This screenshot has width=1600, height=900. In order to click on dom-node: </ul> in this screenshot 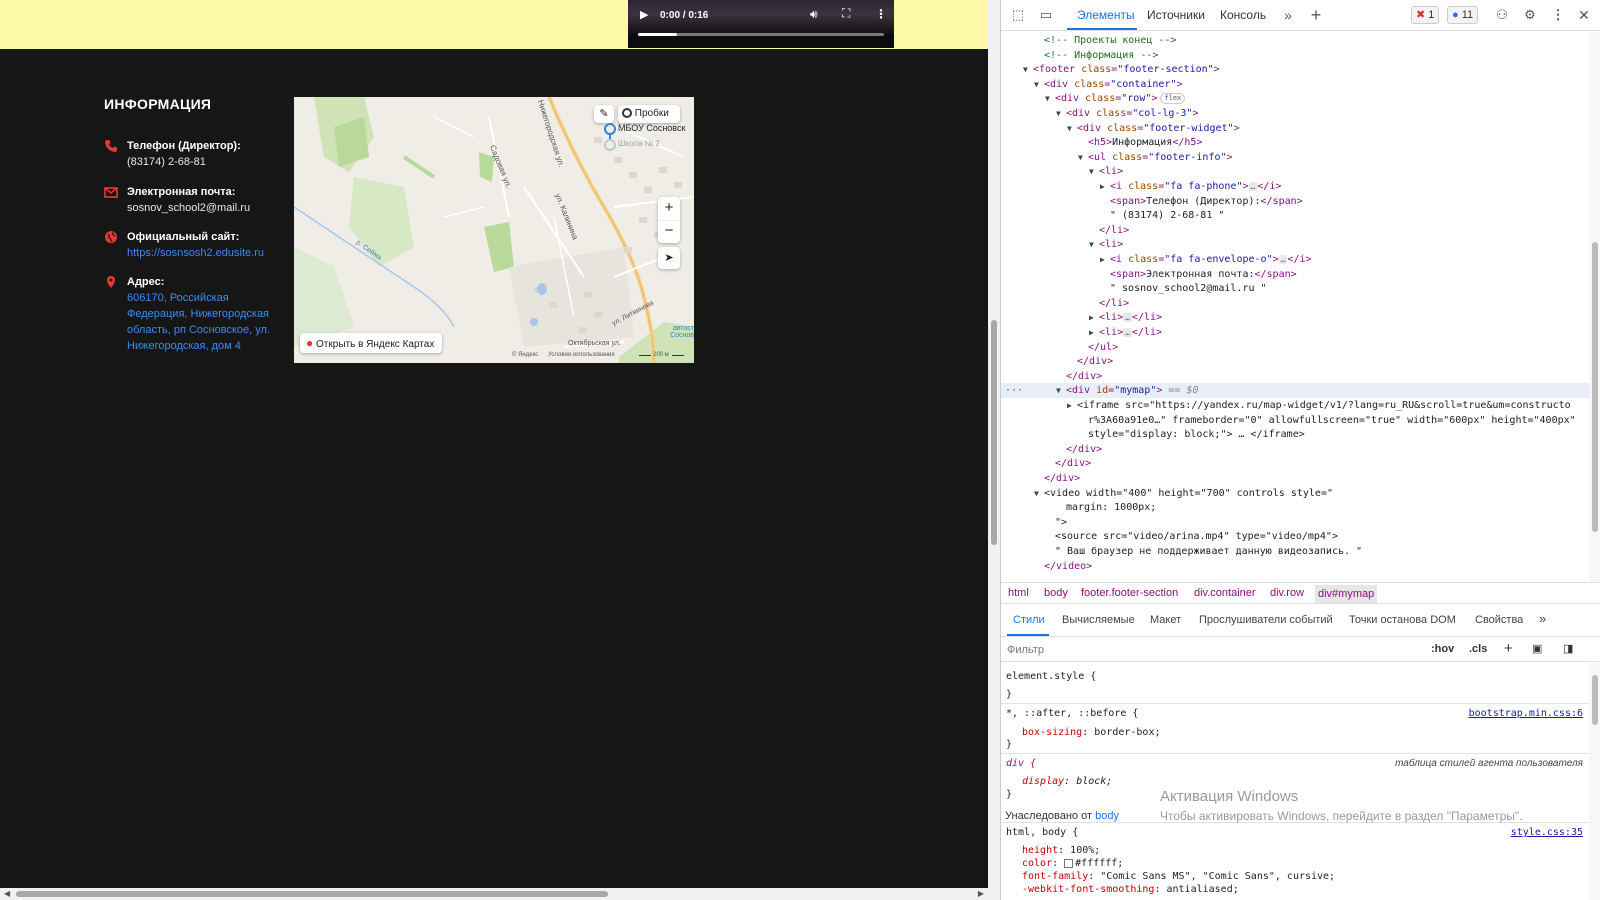, I will do `click(1059, 347)`.